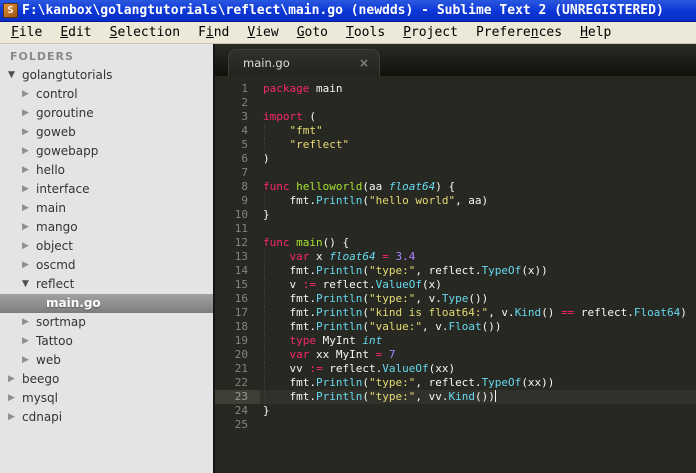 The image size is (696, 473). I want to click on tree-item-label: gowebapp, so click(67, 151).